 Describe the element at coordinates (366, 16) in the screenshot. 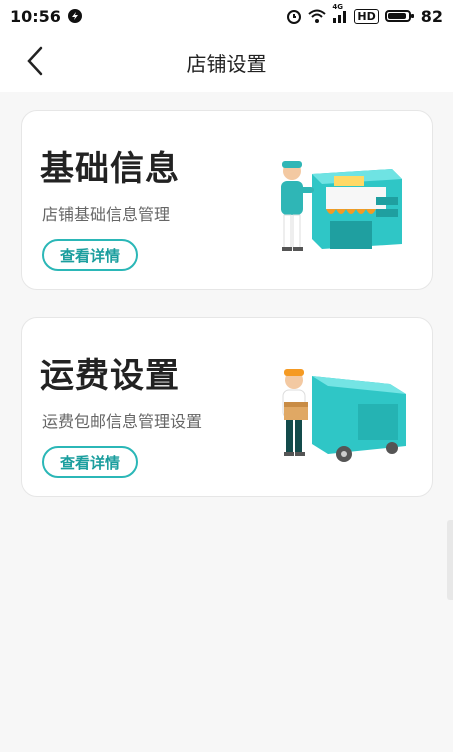

I see `hd-badge: HD` at that location.